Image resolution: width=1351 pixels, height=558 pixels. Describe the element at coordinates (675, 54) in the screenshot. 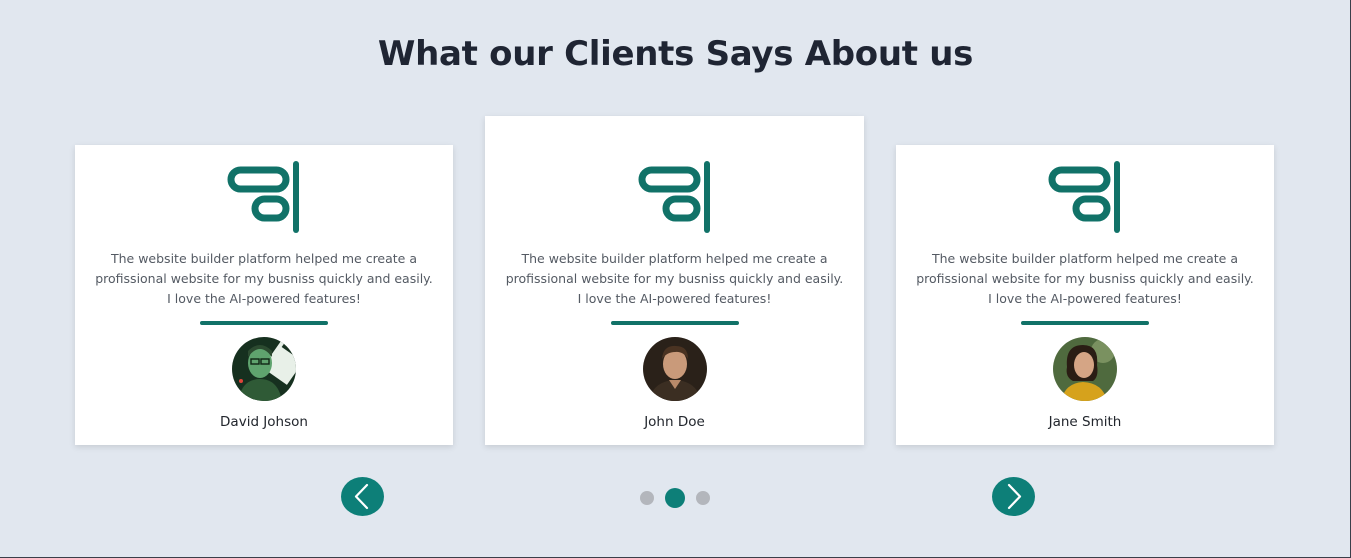

I see `section-heading: What our Clients Says About us` at that location.